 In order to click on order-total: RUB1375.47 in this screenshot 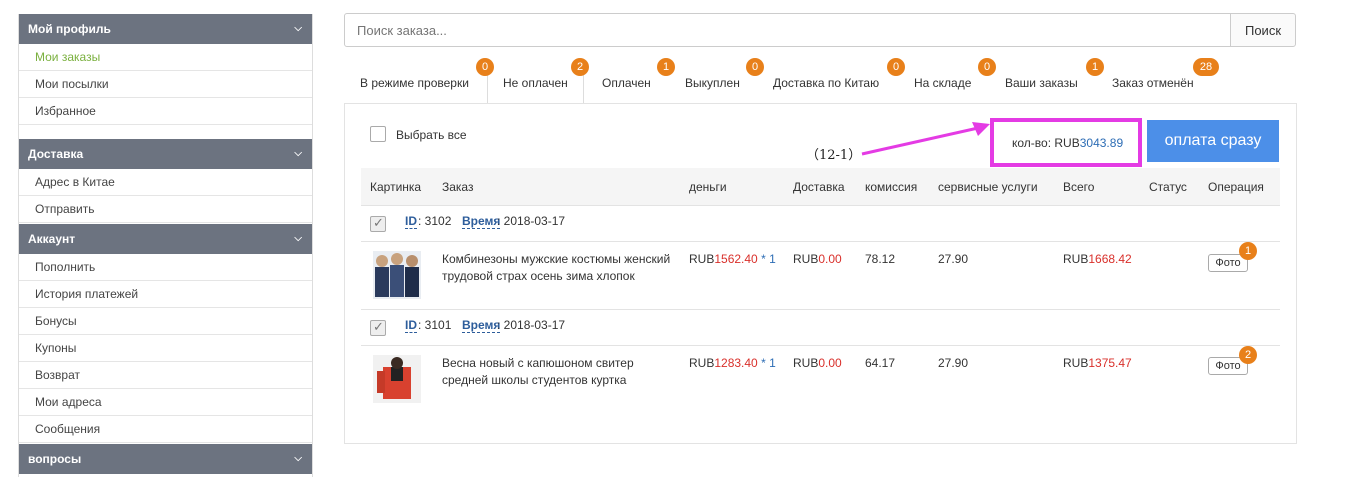, I will do `click(1097, 363)`.